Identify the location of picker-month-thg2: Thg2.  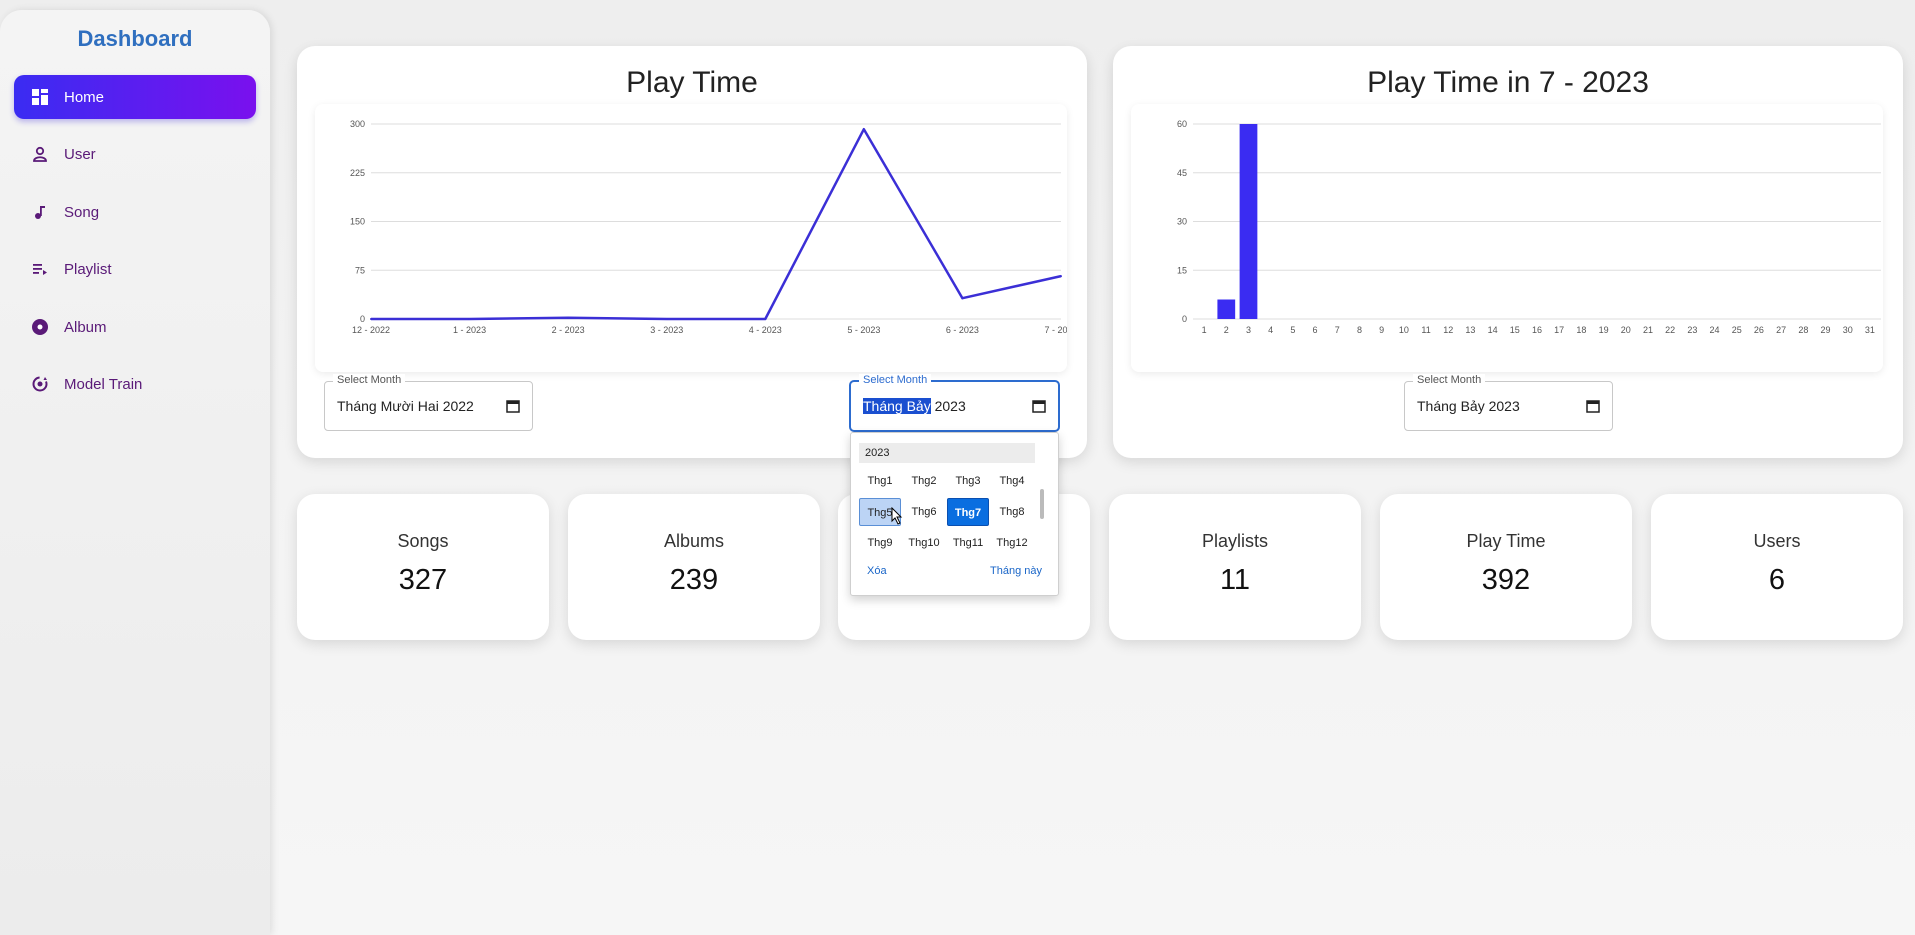
(924, 481).